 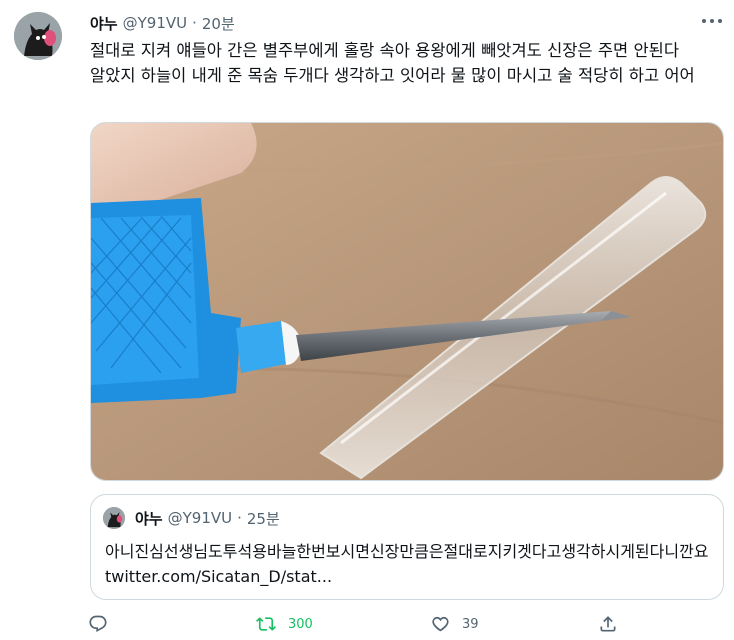 I want to click on timestamp: 20분, so click(x=218, y=23).